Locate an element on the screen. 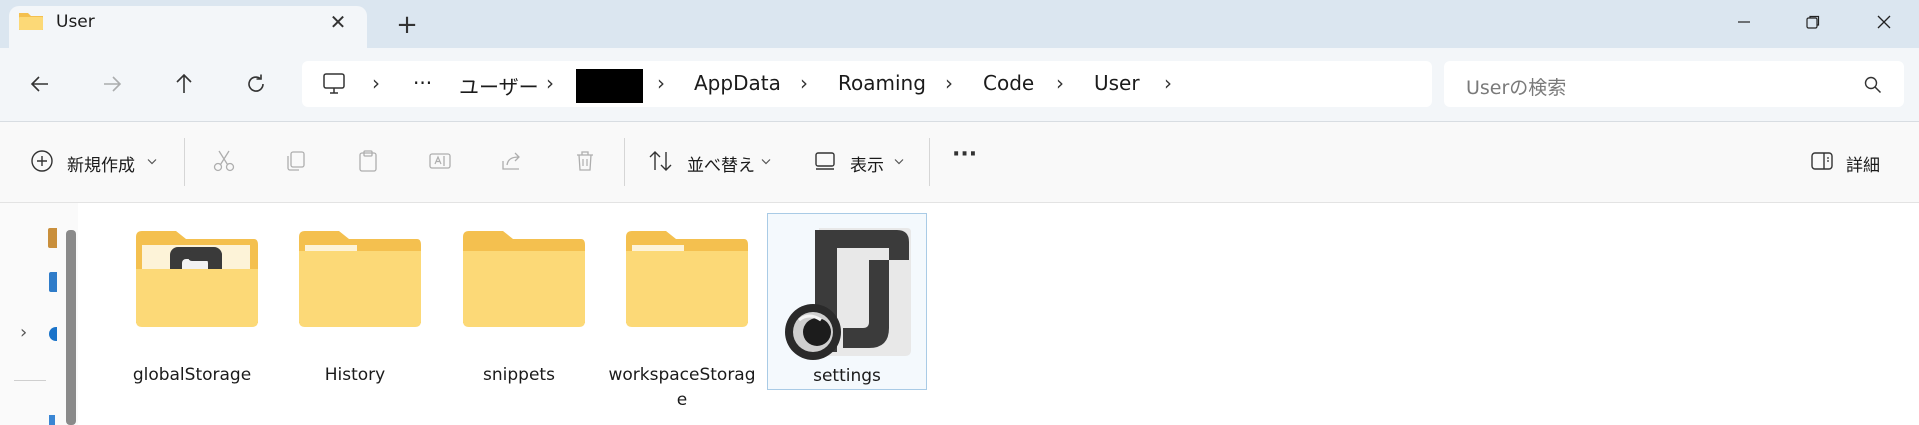 The width and height of the screenshot is (1919, 425). back-button is located at coordinates (40, 84).